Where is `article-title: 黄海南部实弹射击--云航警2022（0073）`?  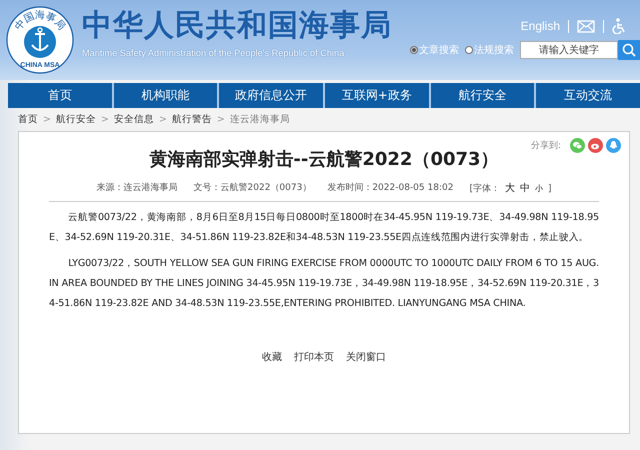 article-title: 黄海南部实弹射击--云航警2022（0073） is located at coordinates (324, 159).